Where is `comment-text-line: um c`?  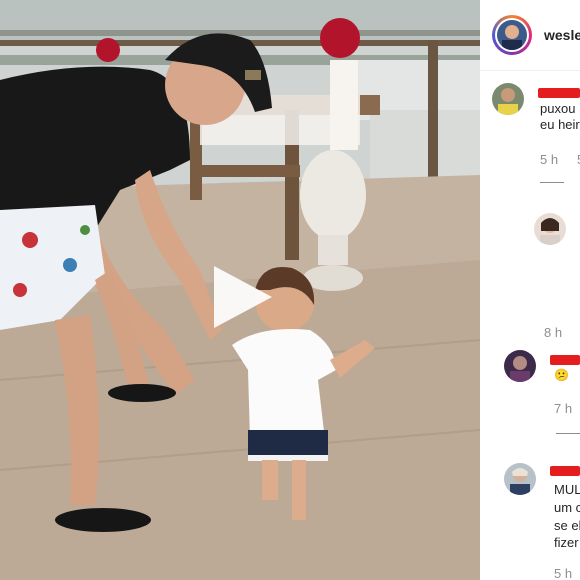 comment-text-line: um c is located at coordinates (567, 507).